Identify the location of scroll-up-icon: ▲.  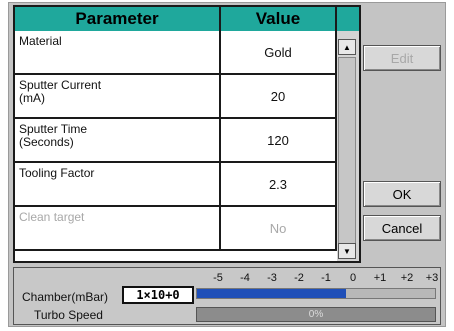
(347, 47).